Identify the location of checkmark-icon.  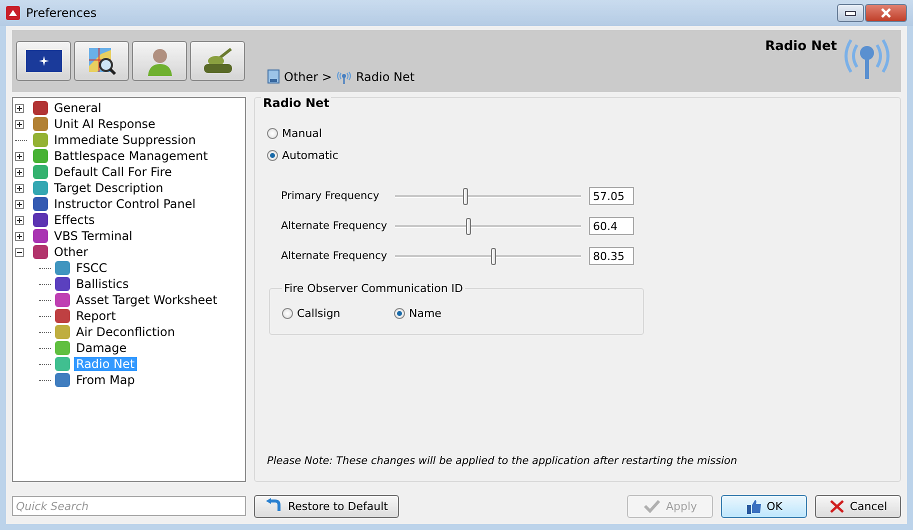
(651, 506).